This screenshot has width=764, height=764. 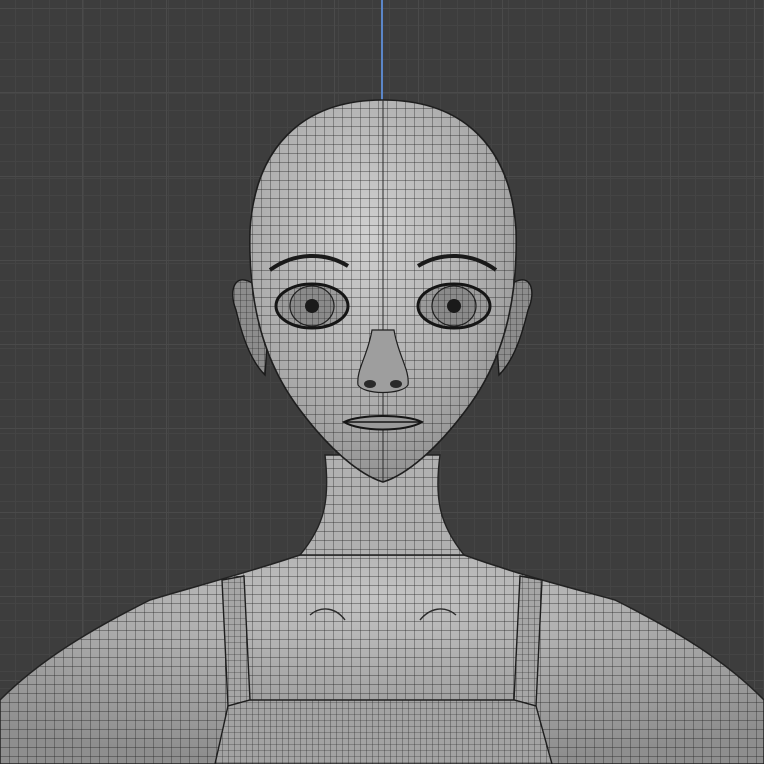 What do you see at coordinates (383, 423) in the screenshot?
I see `mouth` at bounding box center [383, 423].